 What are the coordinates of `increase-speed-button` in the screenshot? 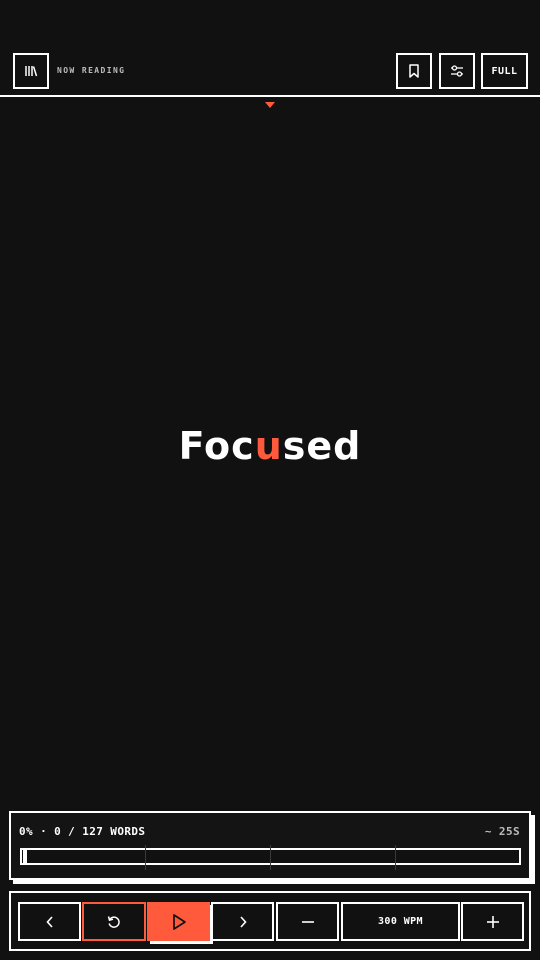 It's located at (492, 921).